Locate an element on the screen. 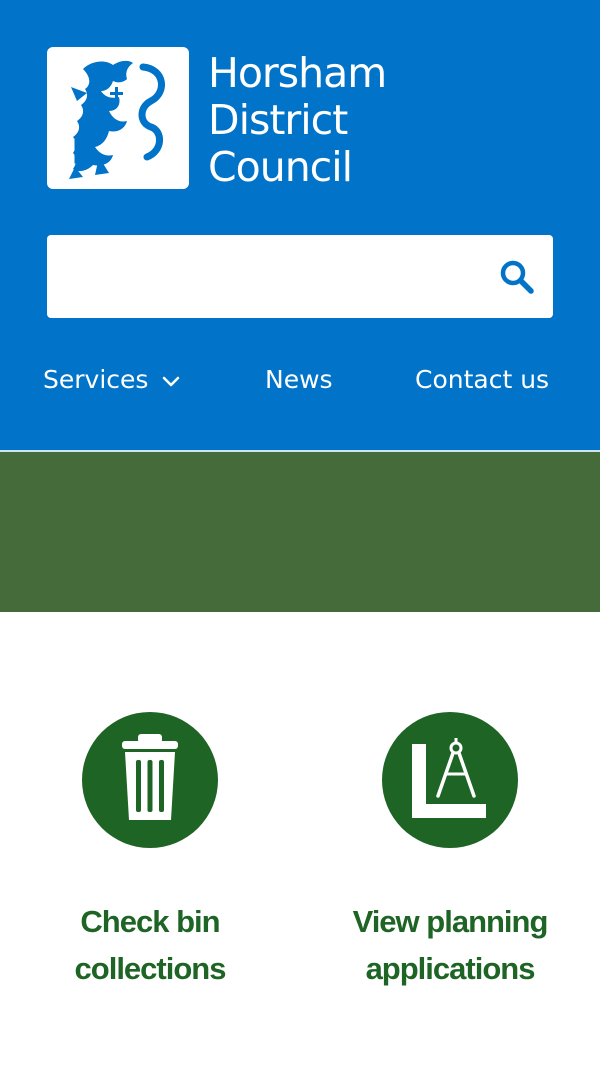 Image resolution: width=600 pixels, height=1065 pixels. quick-link-bin-line-1: Check bin is located at coordinates (150, 921).